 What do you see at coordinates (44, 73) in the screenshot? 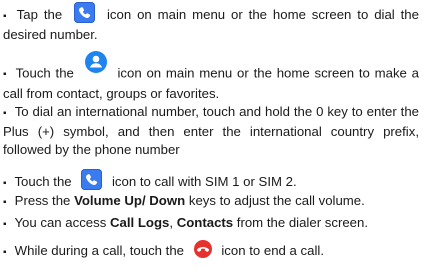
I see `text-touch-the: Touch the` at bounding box center [44, 73].